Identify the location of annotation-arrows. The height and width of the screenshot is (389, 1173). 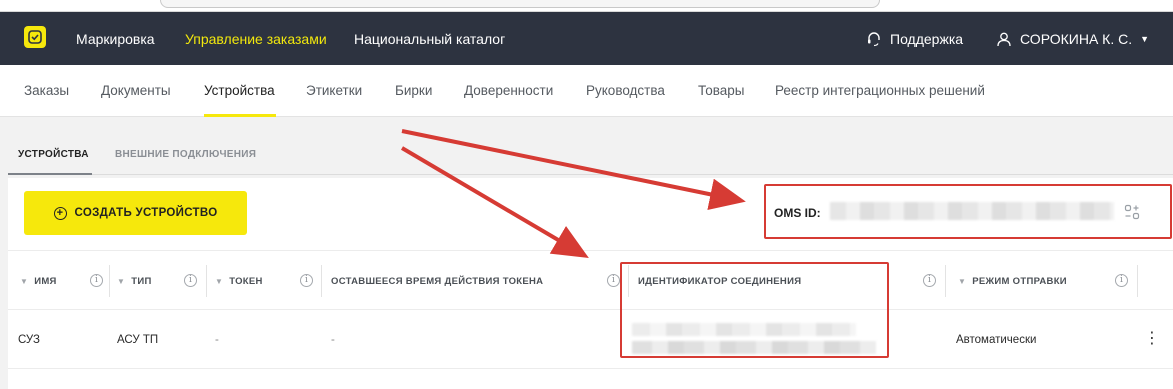
(573, 194).